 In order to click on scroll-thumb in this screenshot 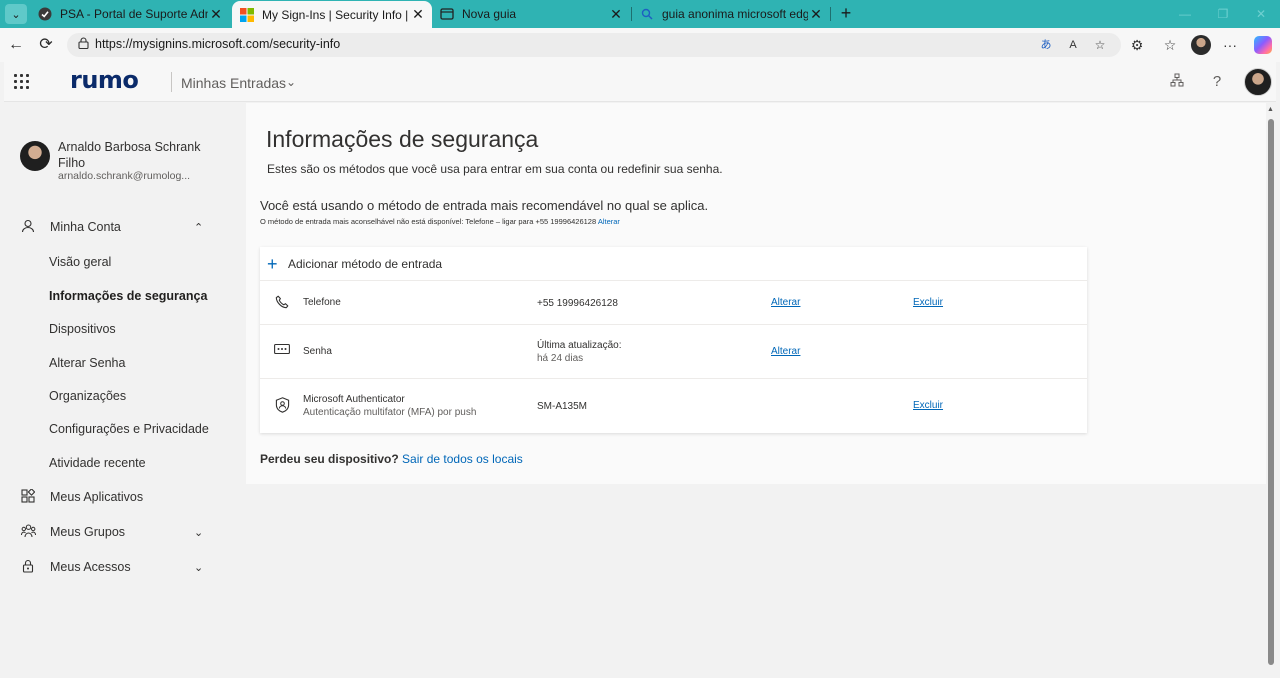, I will do `click(1271, 392)`.